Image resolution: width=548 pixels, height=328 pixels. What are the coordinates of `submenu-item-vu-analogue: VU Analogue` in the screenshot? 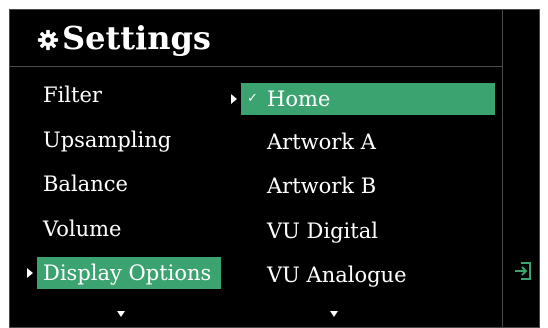 It's located at (368, 275).